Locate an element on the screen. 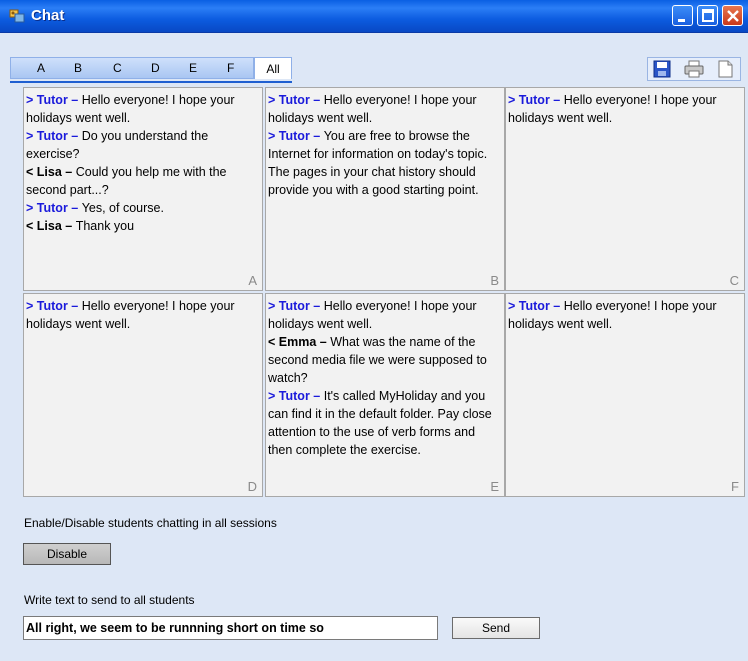 The height and width of the screenshot is (661, 748). save-icon is located at coordinates (662, 69).